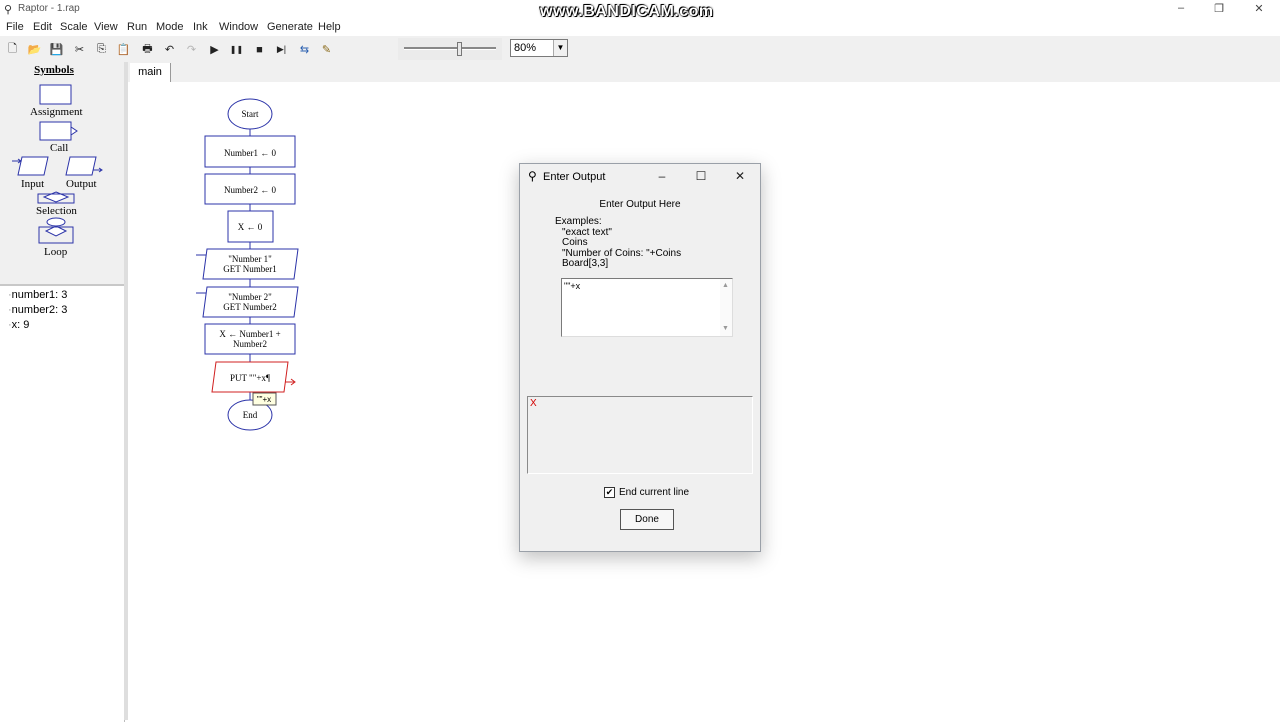 This screenshot has height=722, width=1280. I want to click on assignment-number2-text: Number2 ← 0, so click(250, 190).